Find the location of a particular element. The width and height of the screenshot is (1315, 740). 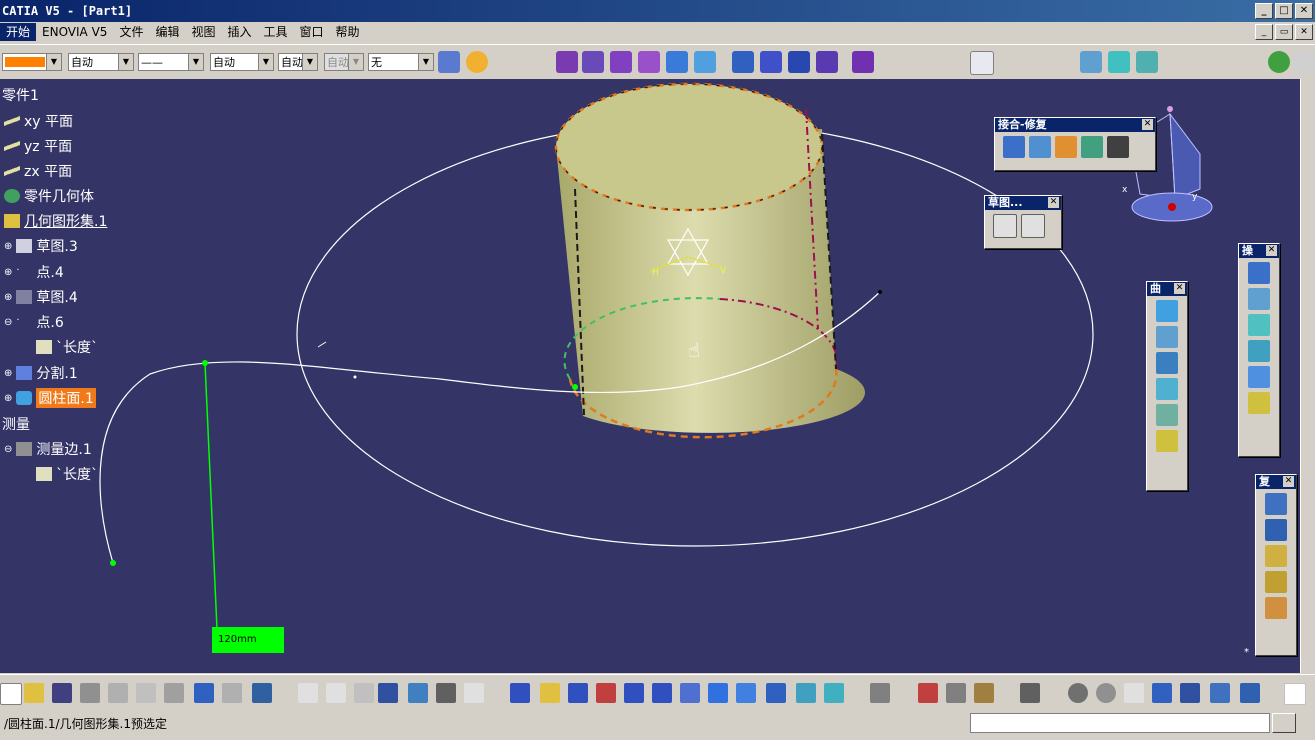

hide-show-icon is located at coordinates (806, 693).